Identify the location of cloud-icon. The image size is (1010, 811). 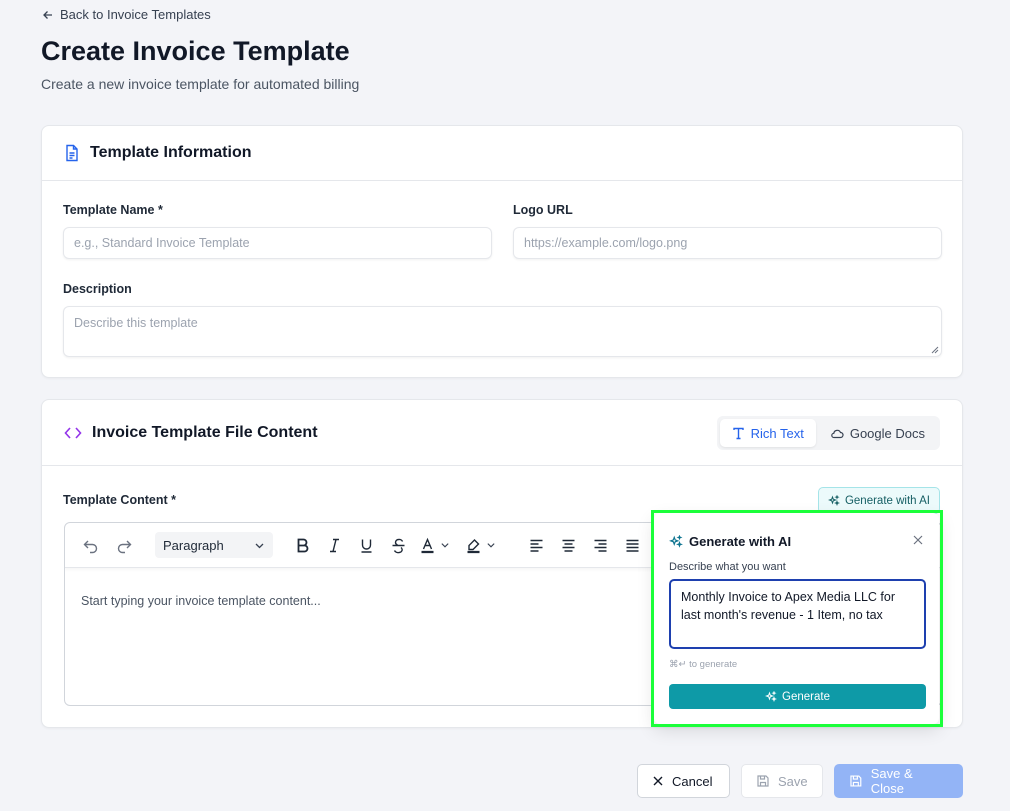
(837, 433).